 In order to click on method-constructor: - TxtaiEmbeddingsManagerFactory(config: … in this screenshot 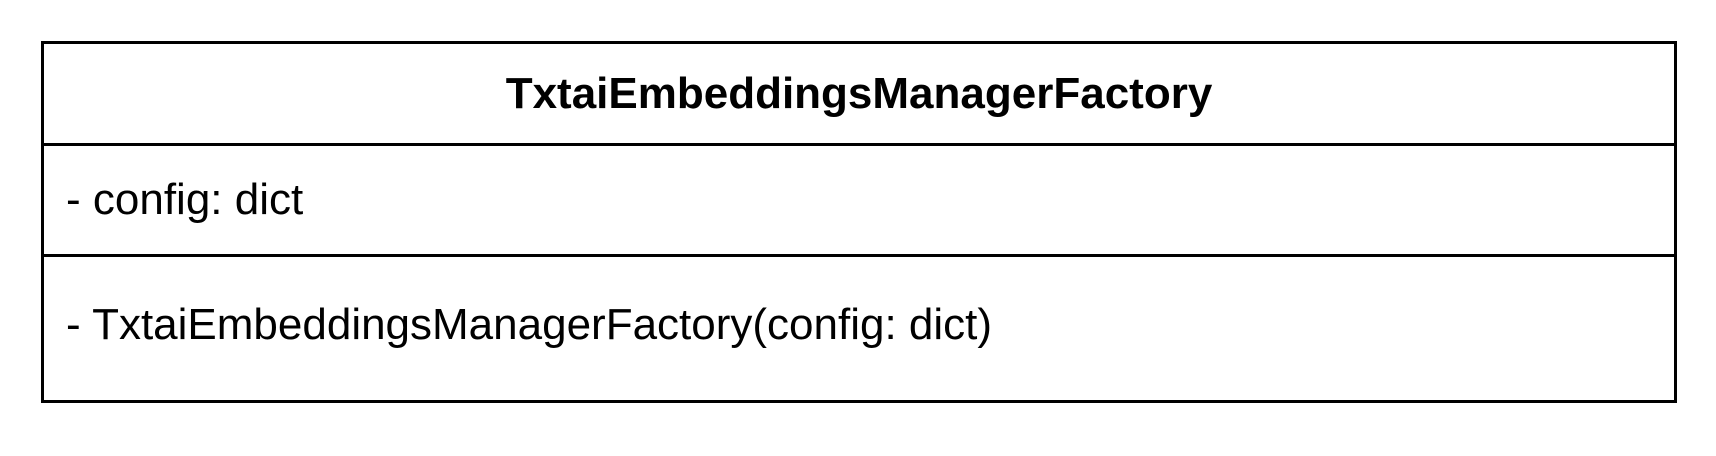, I will do `click(529, 324)`.